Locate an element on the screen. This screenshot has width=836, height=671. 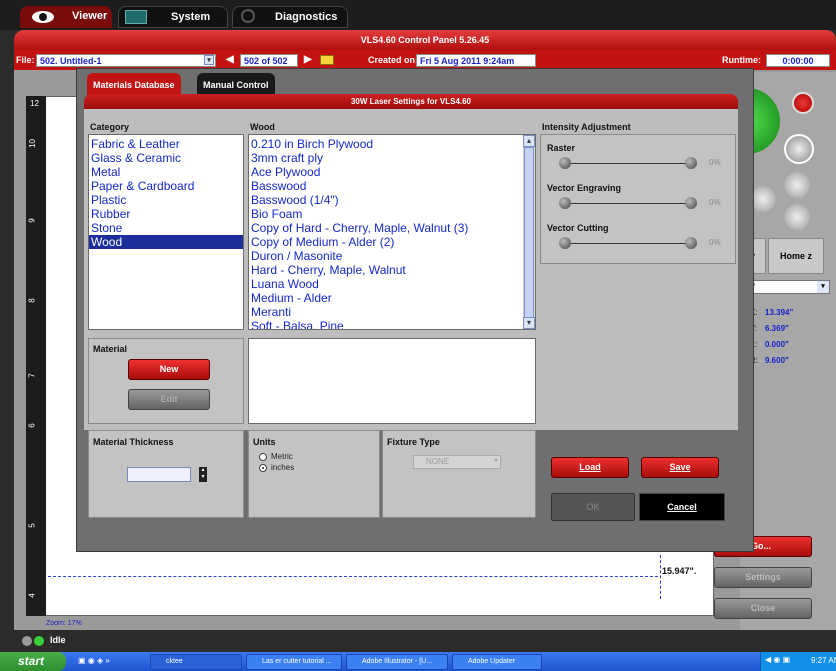
stop-icon is located at coordinates (803, 103).